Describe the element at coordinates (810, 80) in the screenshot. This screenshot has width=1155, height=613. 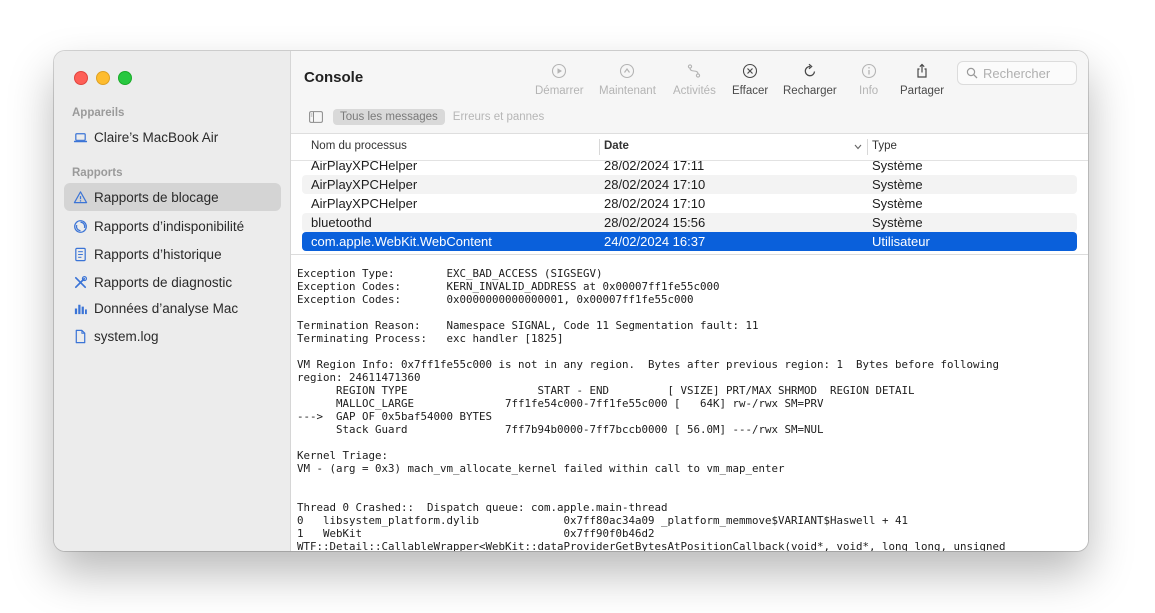
I see `reload-button: Recharger` at that location.